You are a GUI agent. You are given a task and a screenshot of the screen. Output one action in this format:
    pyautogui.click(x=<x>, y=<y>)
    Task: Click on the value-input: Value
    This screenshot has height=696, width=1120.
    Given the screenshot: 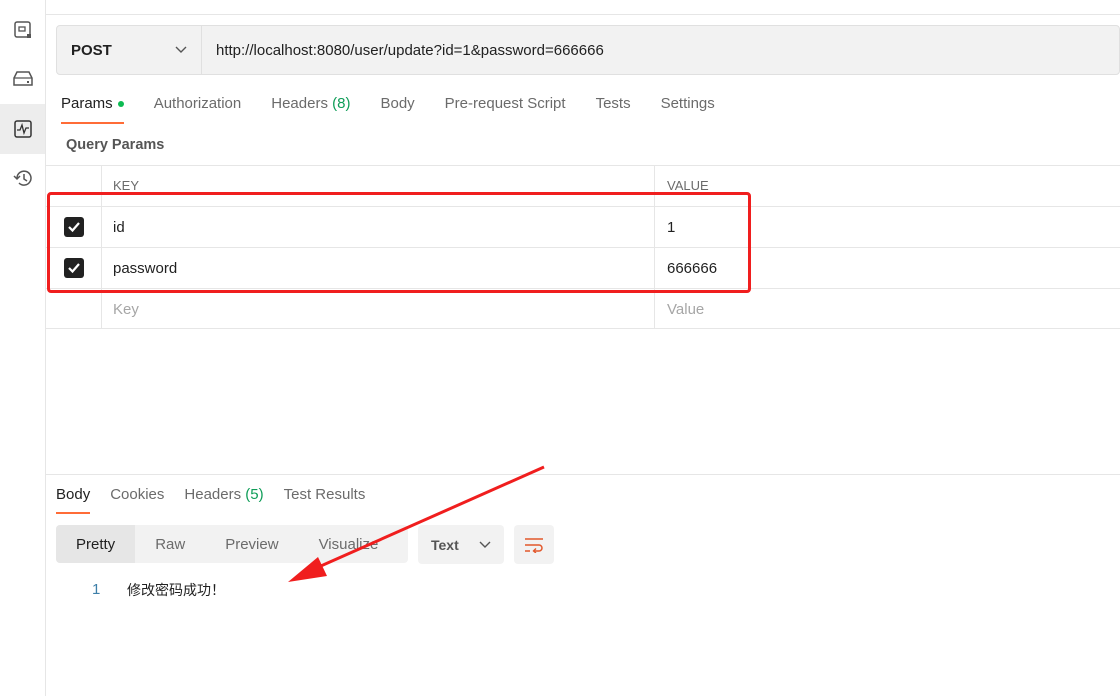 What is the action you would take?
    pyautogui.click(x=679, y=308)
    